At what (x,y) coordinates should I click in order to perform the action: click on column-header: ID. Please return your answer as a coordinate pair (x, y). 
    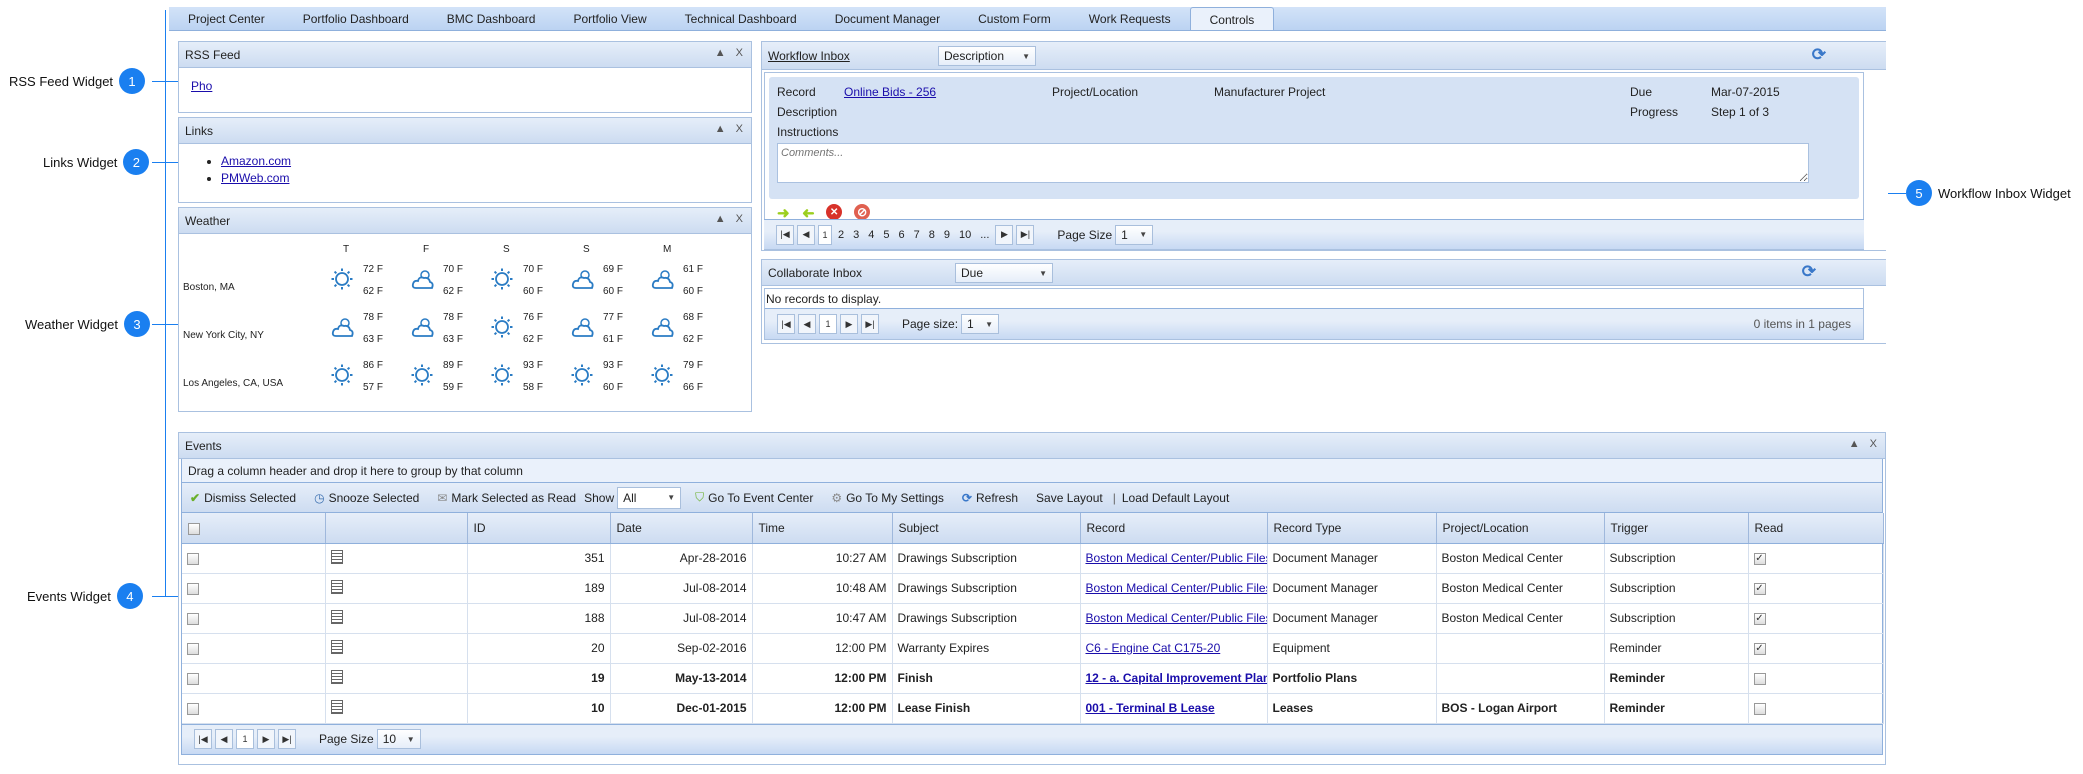
    Looking at the image, I should click on (539, 528).